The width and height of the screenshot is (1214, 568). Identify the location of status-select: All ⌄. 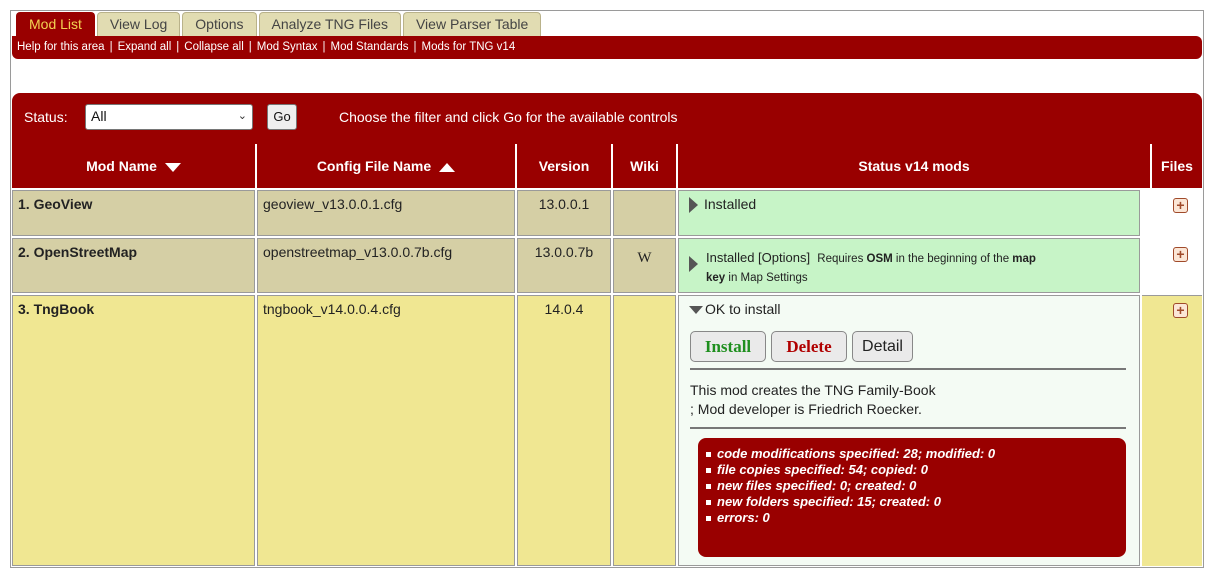
(169, 117).